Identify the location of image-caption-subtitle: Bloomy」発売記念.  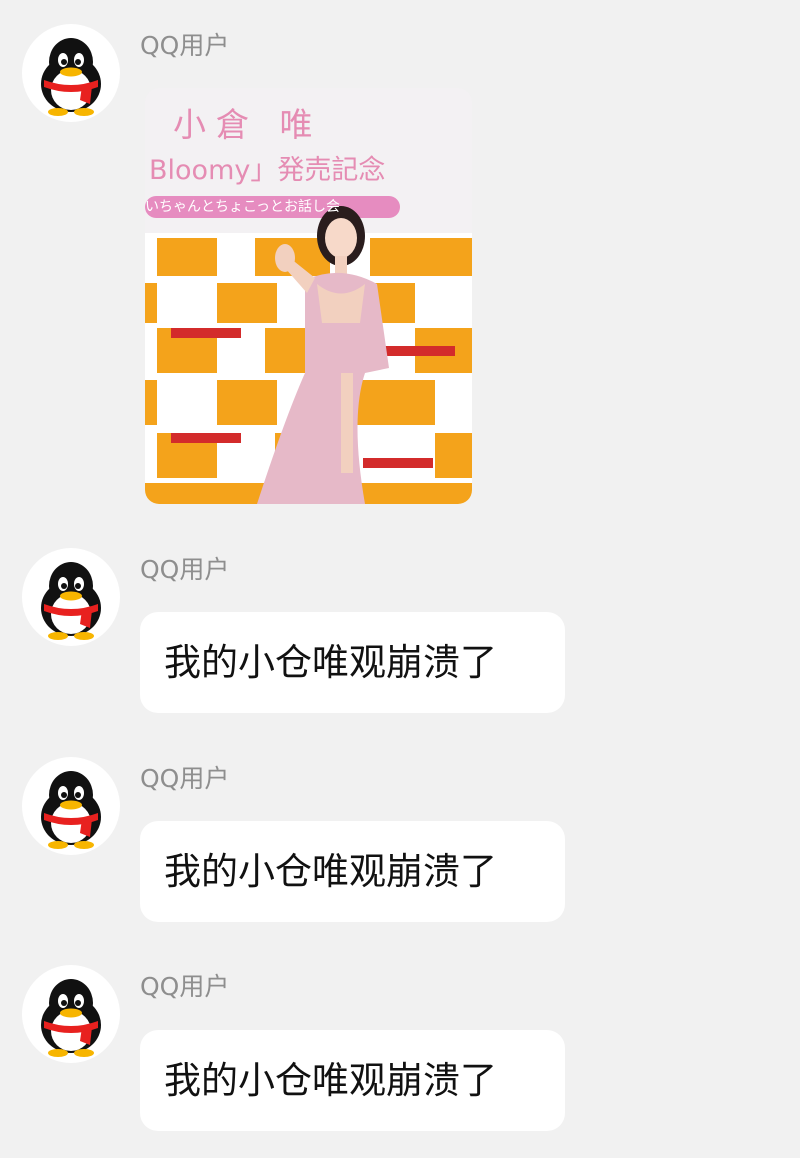
(267, 170).